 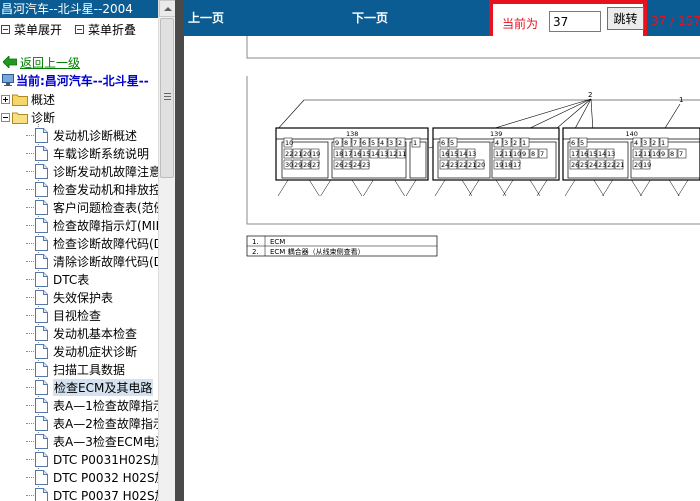 I want to click on tree-item: 检查诊断故障代码(D, so click(x=92, y=243).